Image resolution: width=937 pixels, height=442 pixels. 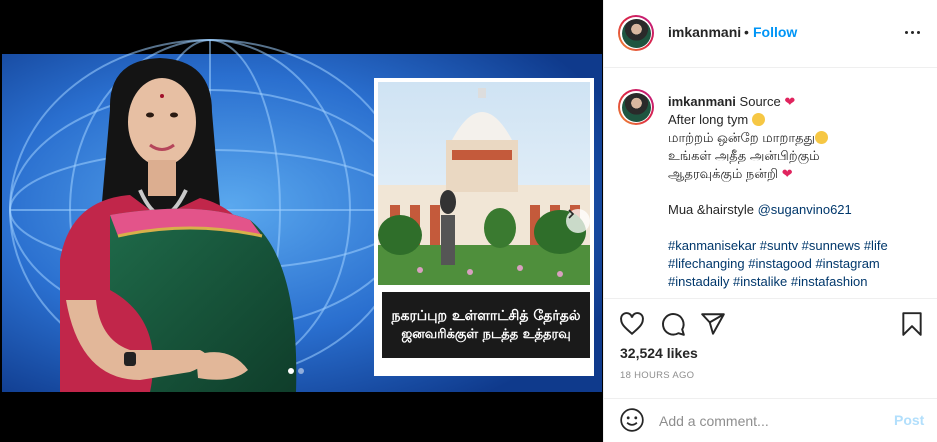 What do you see at coordinates (632, 324) in the screenshot?
I see `heart-icon` at bounding box center [632, 324].